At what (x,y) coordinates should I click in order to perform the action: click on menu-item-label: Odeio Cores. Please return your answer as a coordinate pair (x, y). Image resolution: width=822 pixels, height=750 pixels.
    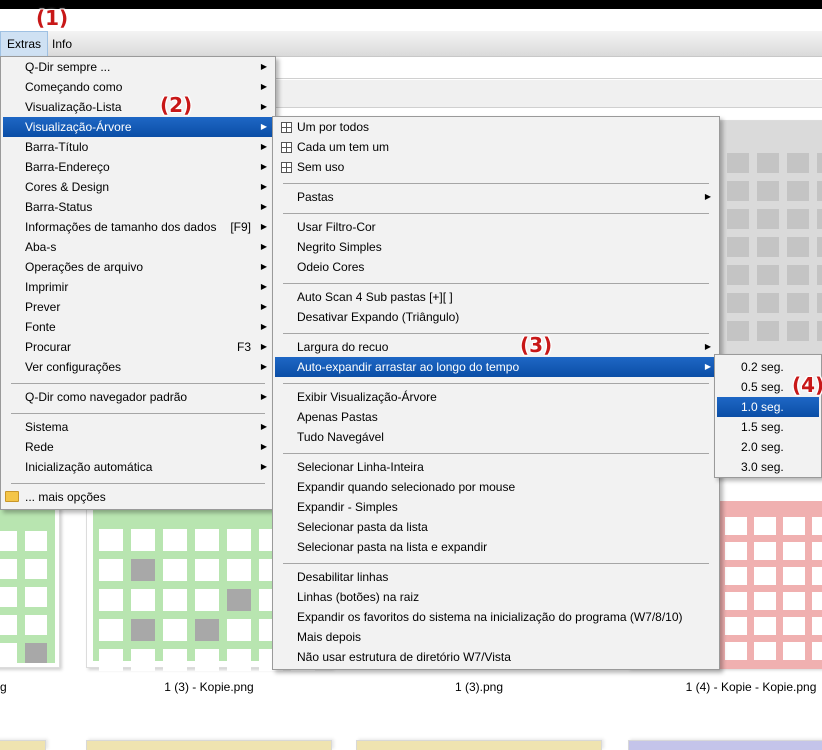
    Looking at the image, I should click on (331, 267).